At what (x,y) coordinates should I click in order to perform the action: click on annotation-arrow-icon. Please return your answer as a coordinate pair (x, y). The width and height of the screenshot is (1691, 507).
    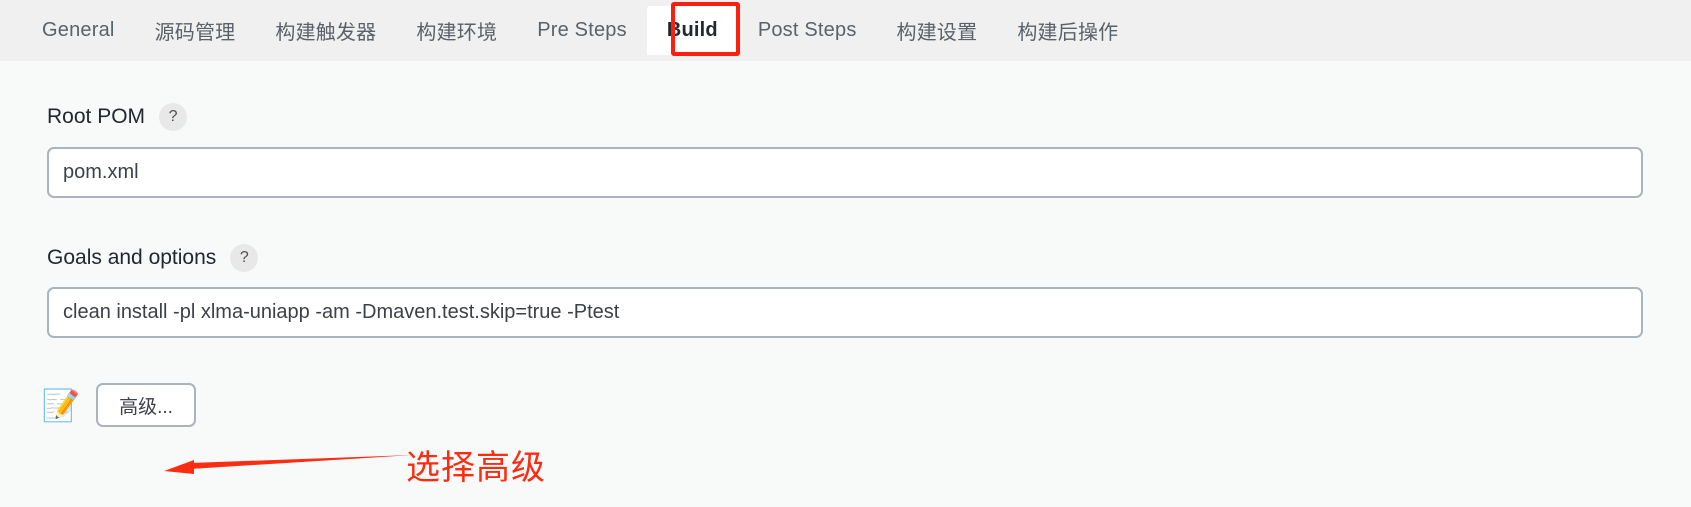
    Looking at the image, I should click on (288, 464).